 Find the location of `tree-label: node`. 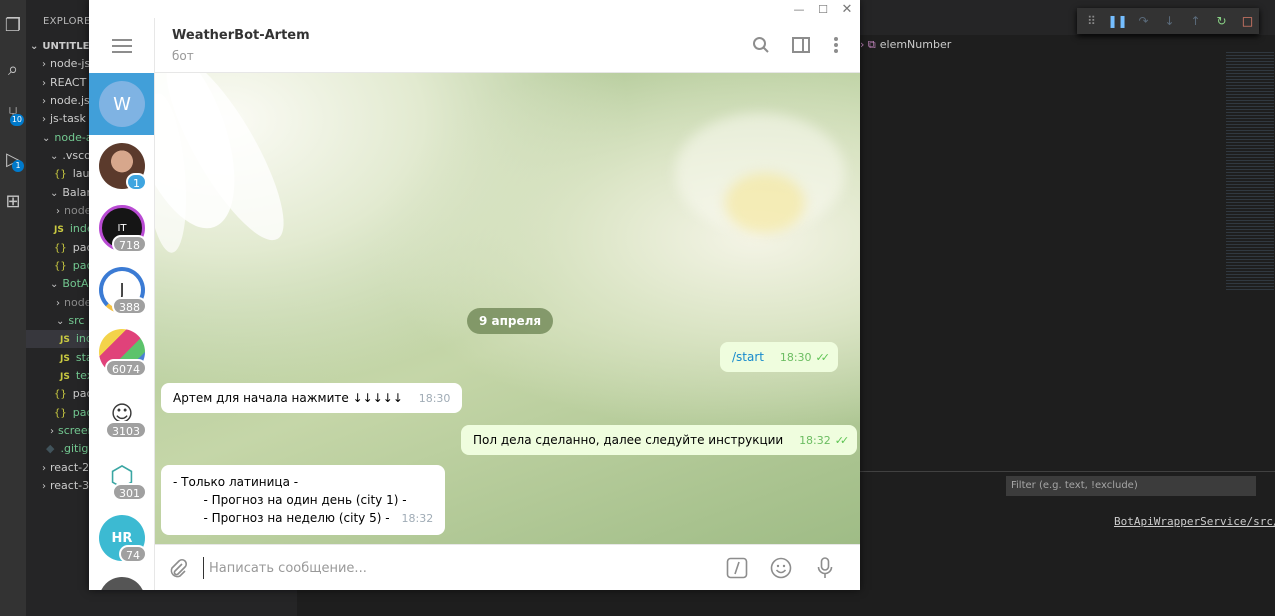

tree-label: node is located at coordinates (78, 302).